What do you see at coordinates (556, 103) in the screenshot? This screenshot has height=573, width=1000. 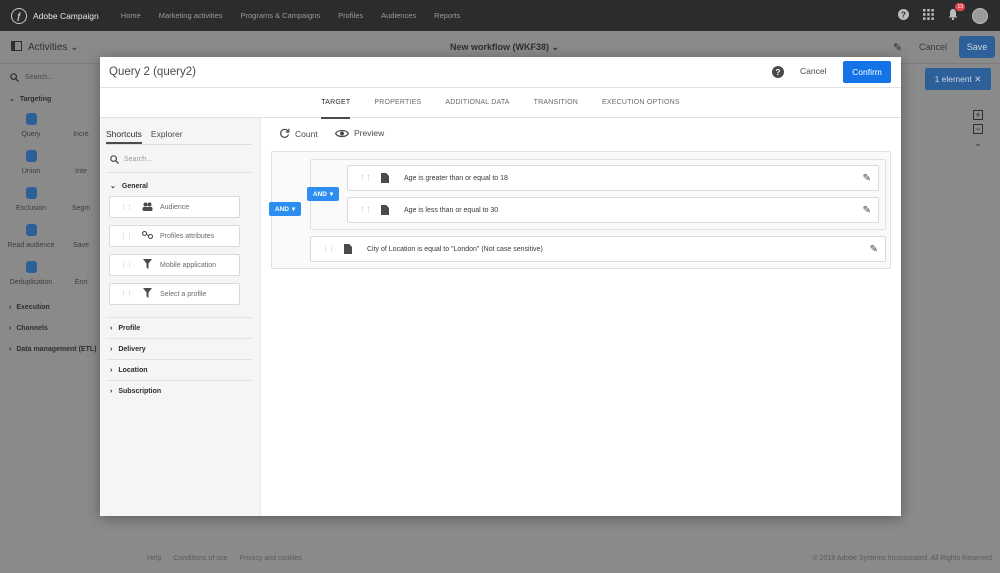 I see `tab-transition: TRANSITION` at bounding box center [556, 103].